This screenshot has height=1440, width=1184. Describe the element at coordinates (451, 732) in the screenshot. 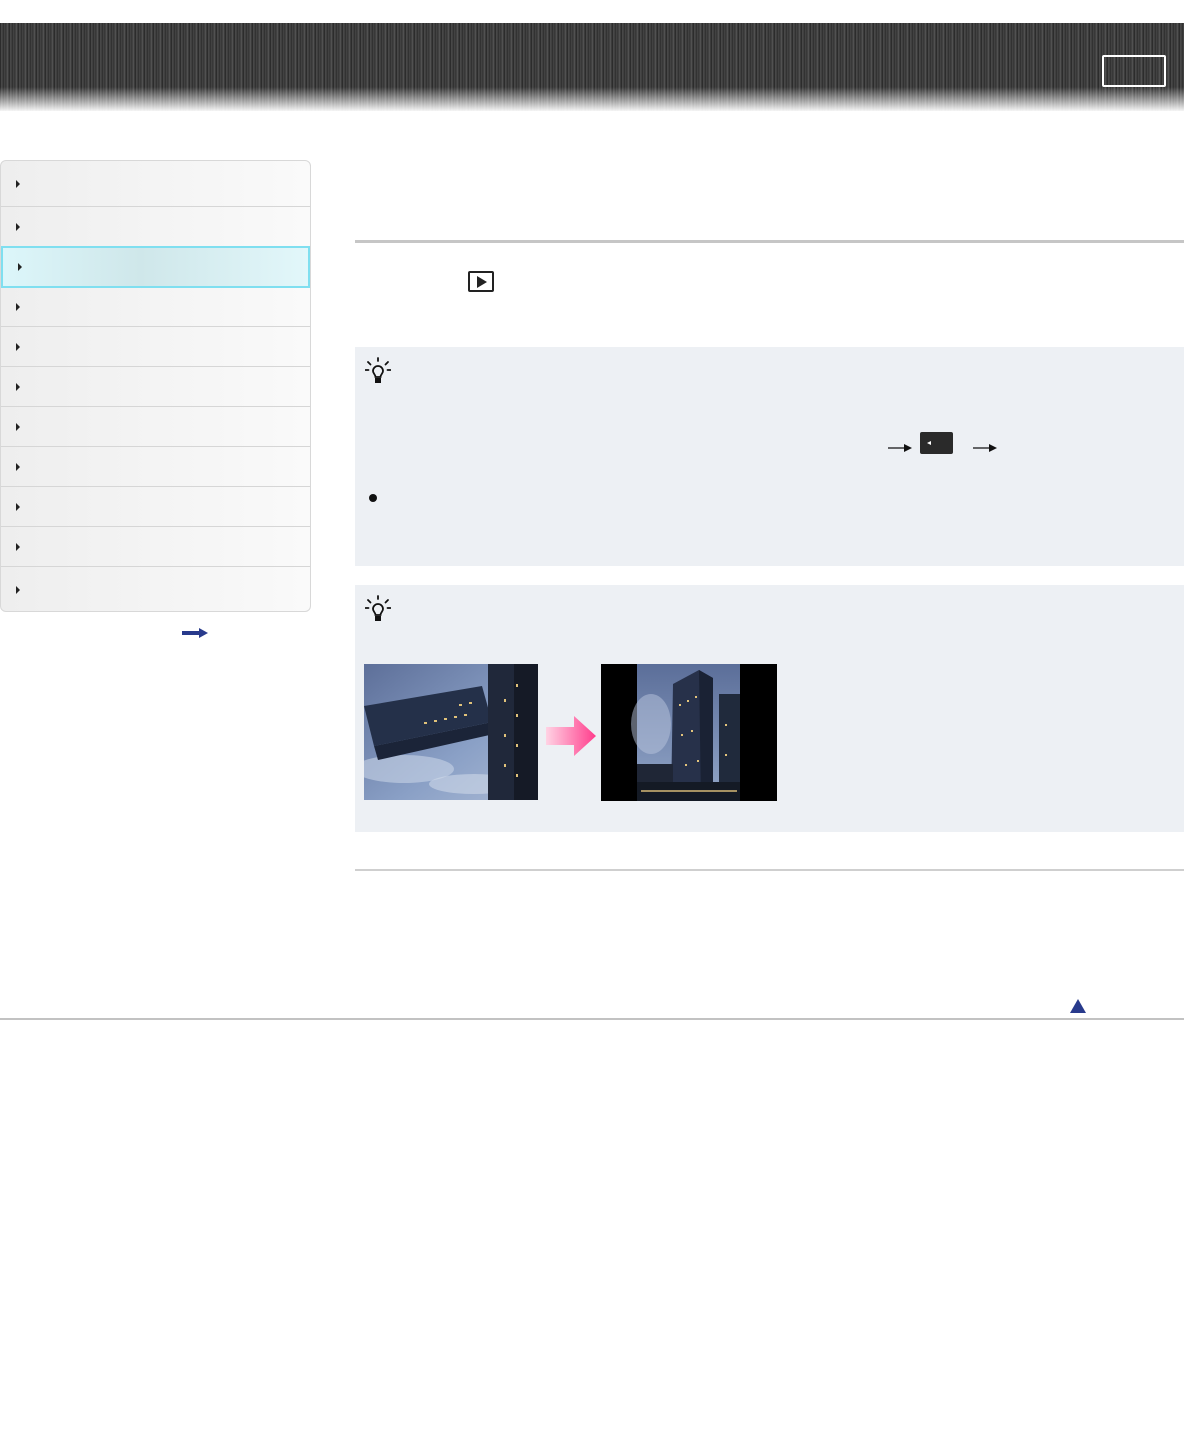

I see `rotated-building-photo` at that location.